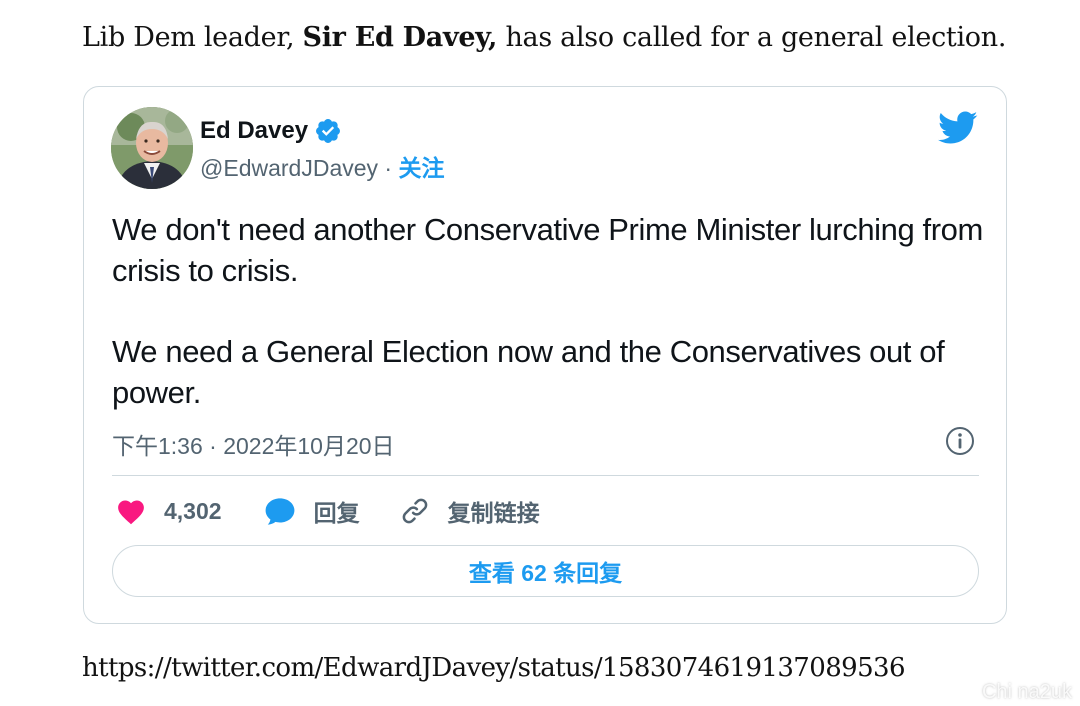 Image resolution: width=1080 pixels, height=706 pixels. What do you see at coordinates (193, 510) in the screenshot?
I see `likes-count: 4,302` at bounding box center [193, 510].